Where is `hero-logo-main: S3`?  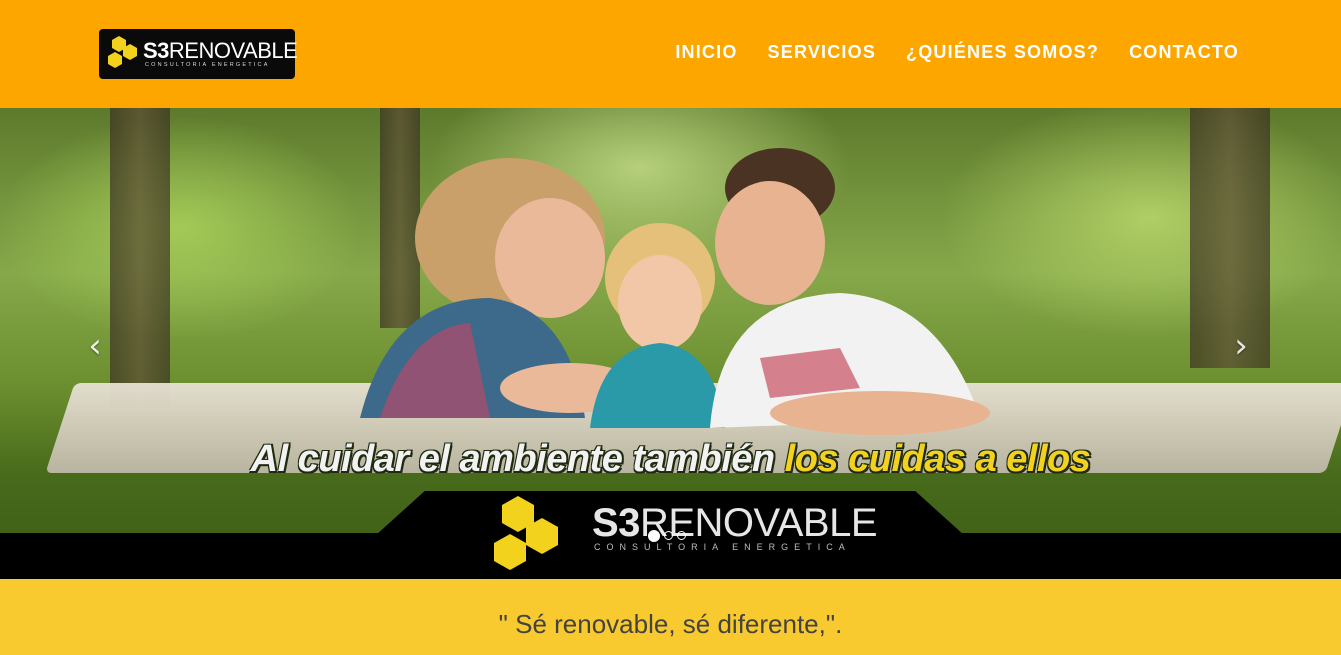 hero-logo-main: S3 is located at coordinates (616, 523).